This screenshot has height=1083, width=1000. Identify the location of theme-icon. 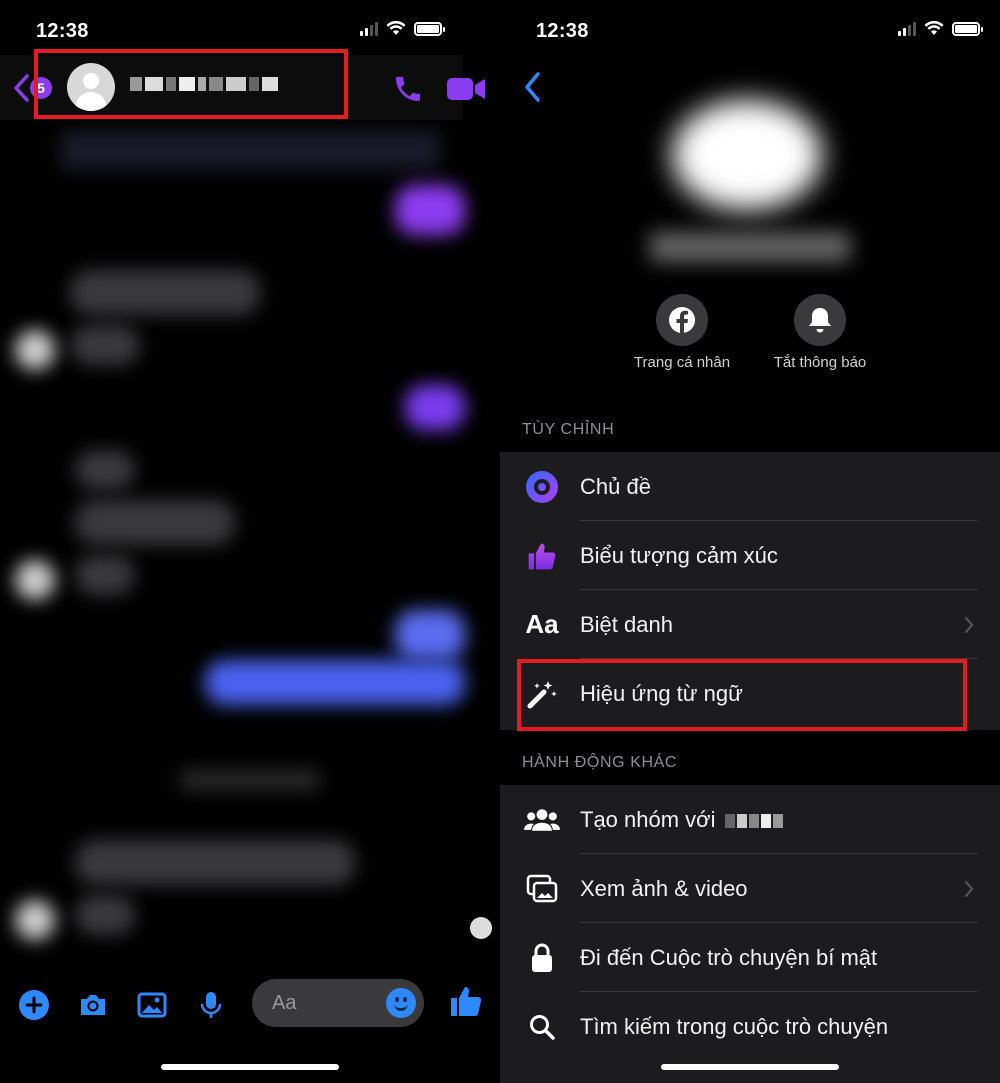
(542, 487).